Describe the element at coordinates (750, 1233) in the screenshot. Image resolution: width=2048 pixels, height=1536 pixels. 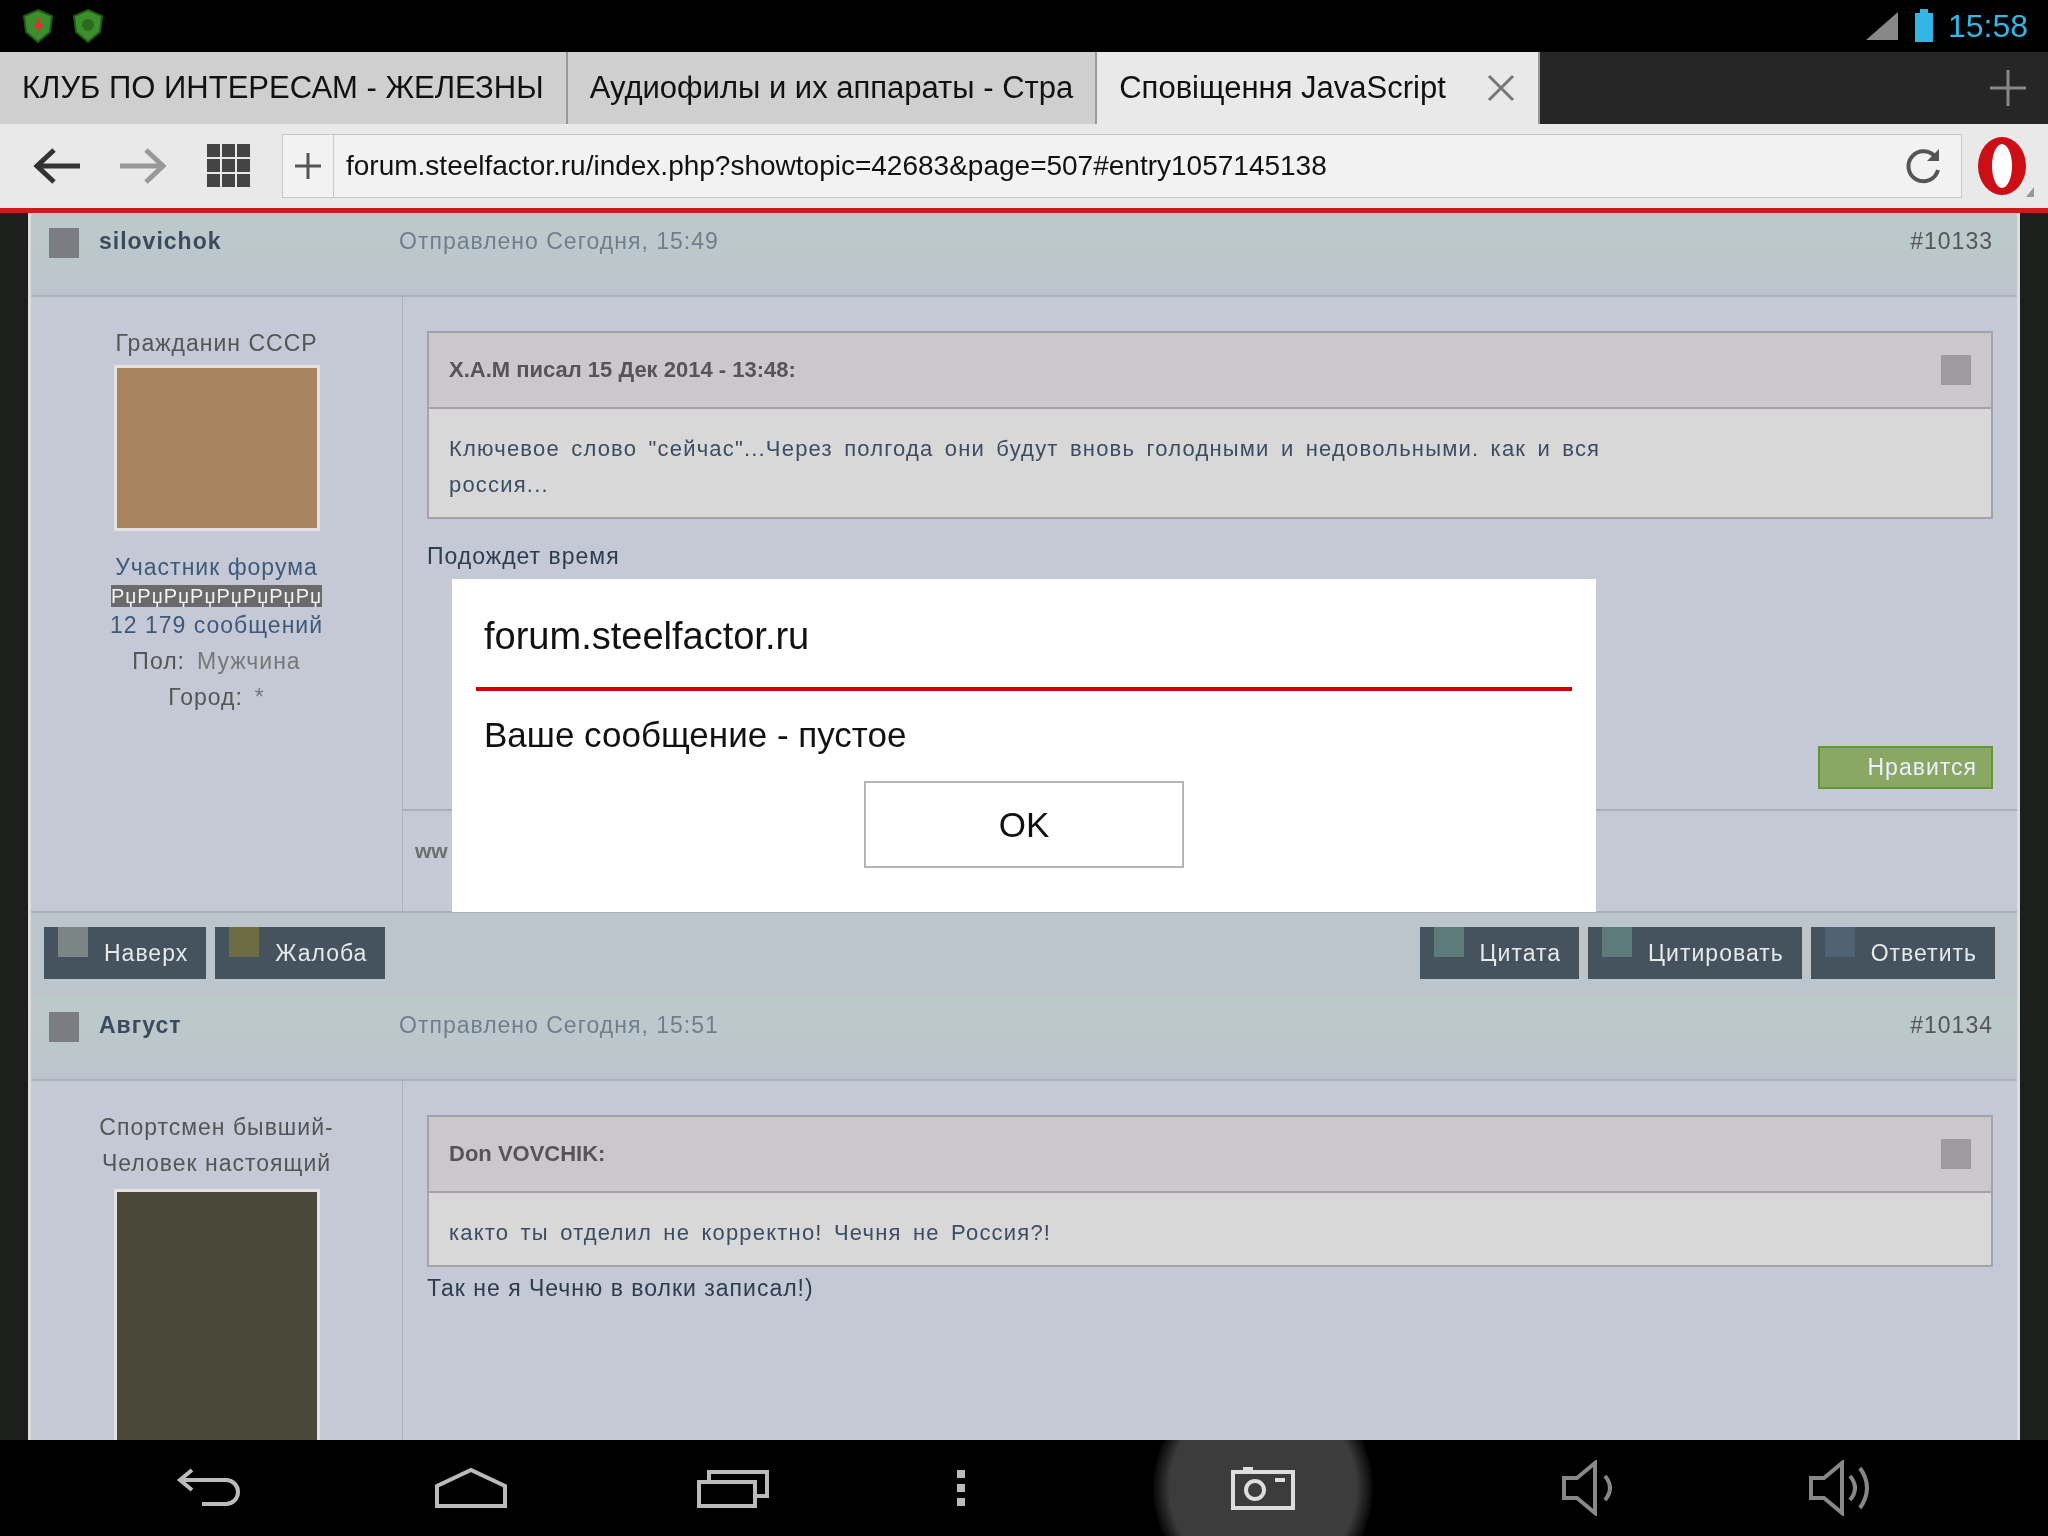
I see `quote-text: както ты отделил не корректно! Чечня не Россия?!` at that location.